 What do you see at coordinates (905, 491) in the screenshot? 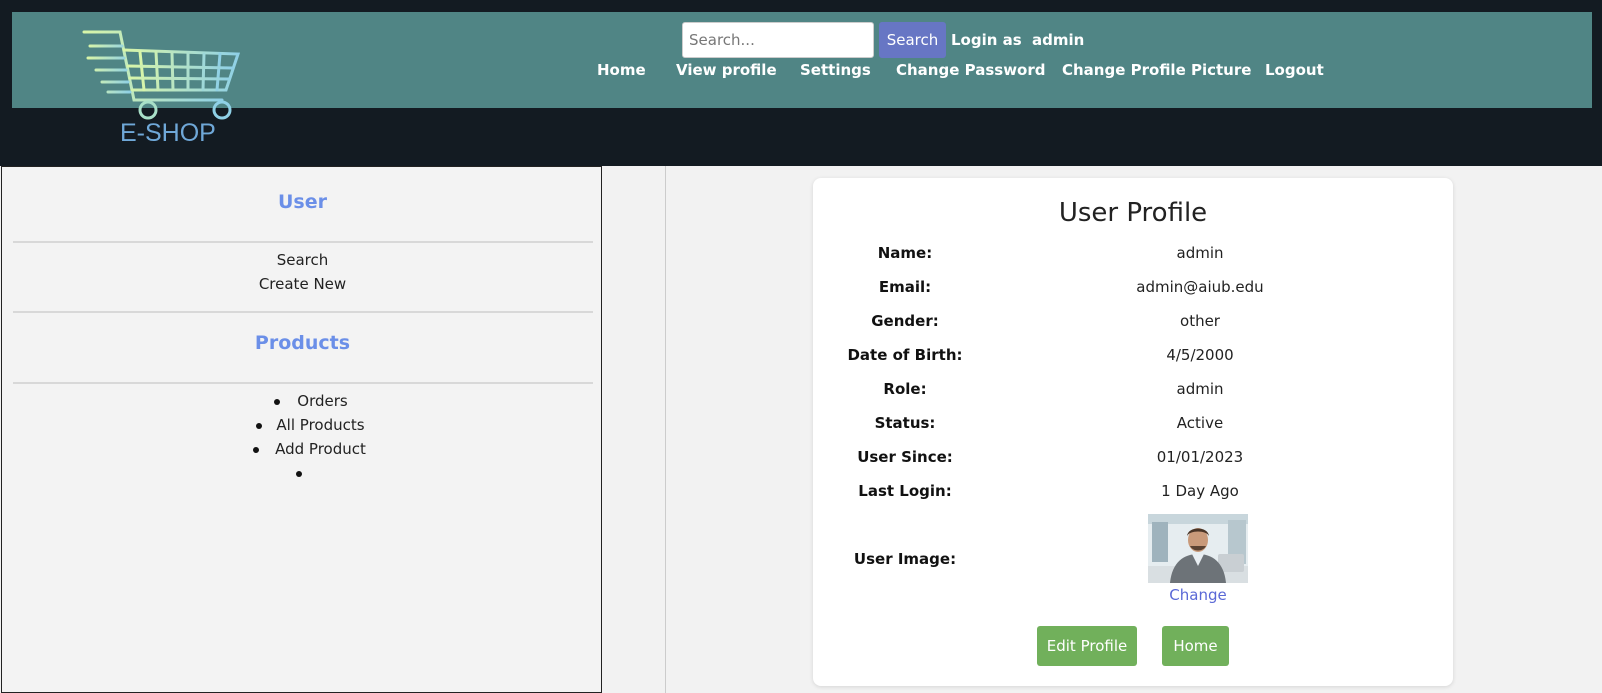
I see `field-label-last-login: Last Login:` at bounding box center [905, 491].